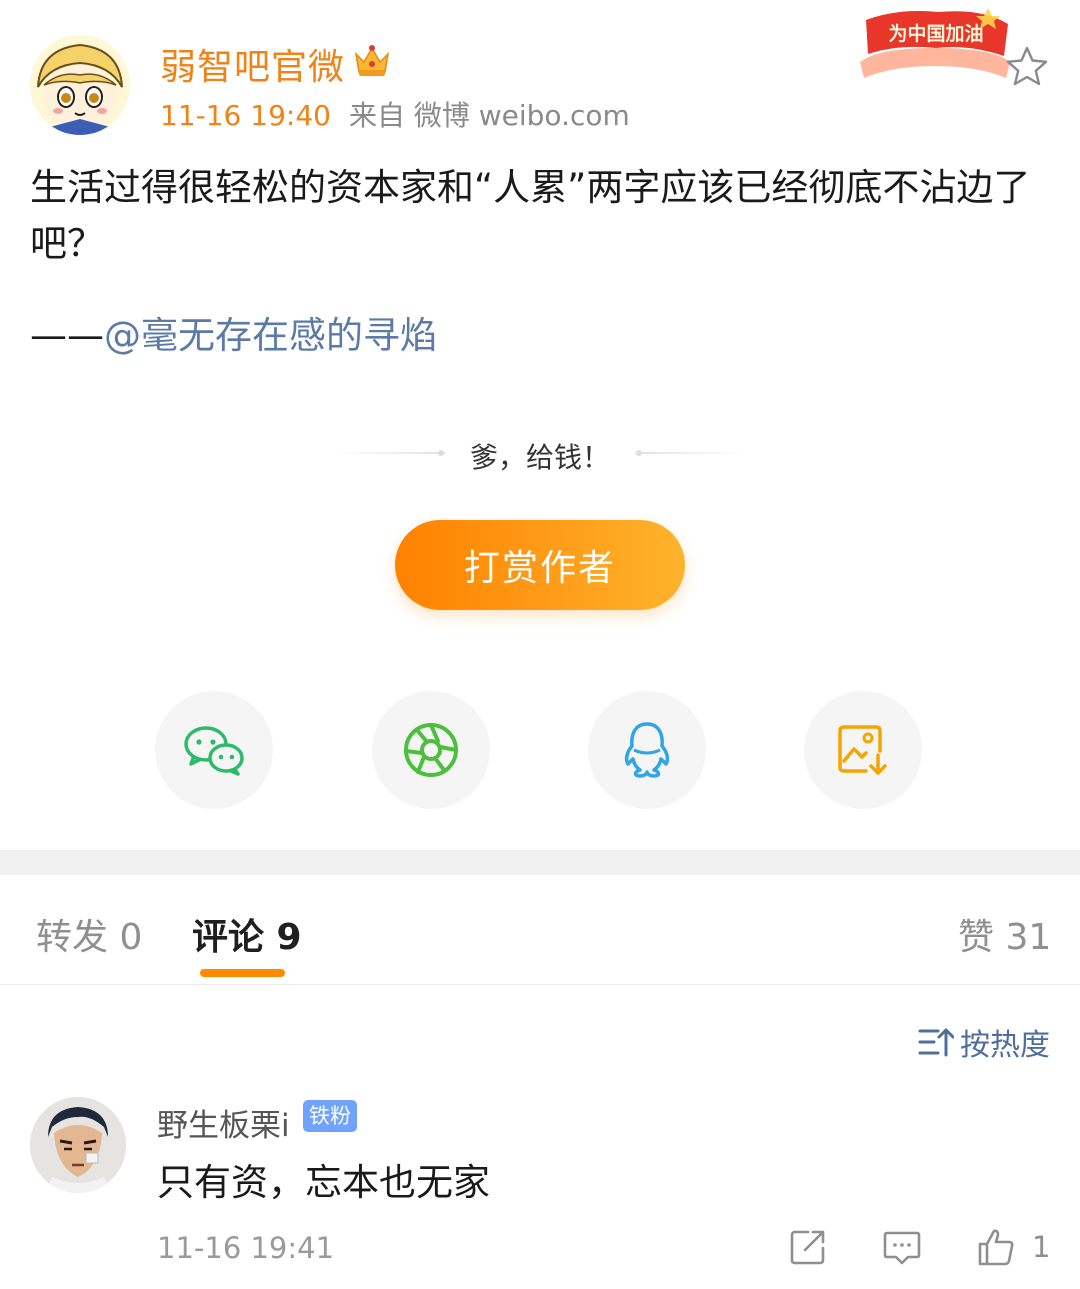  What do you see at coordinates (935, 33) in the screenshot?
I see `cheer-badge-text: 为中国加油` at bounding box center [935, 33].